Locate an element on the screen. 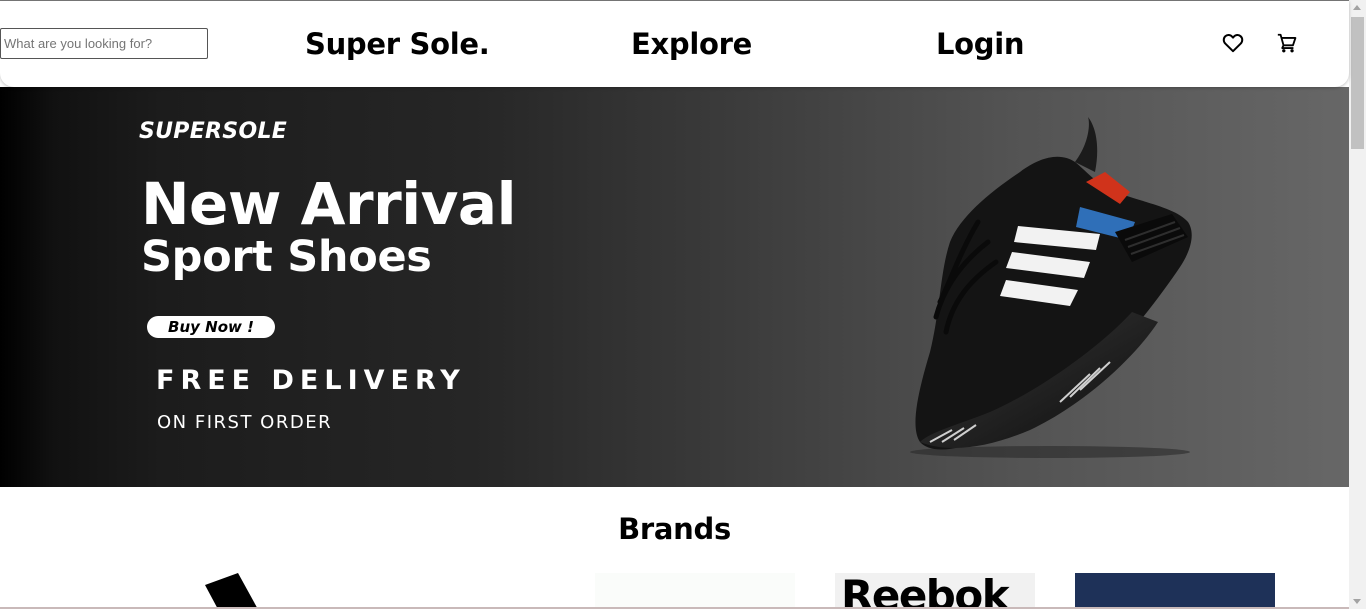  brand-card-adidas is located at coordinates (210, 591).